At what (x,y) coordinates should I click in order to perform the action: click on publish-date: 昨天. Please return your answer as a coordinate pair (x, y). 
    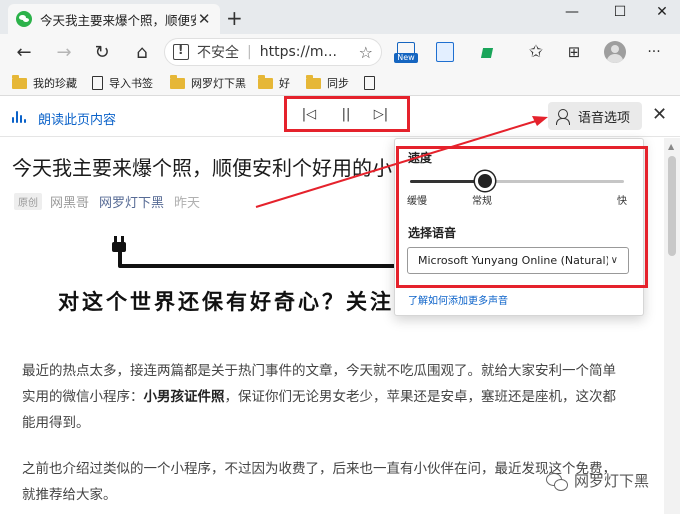
    Looking at the image, I should click on (187, 203).